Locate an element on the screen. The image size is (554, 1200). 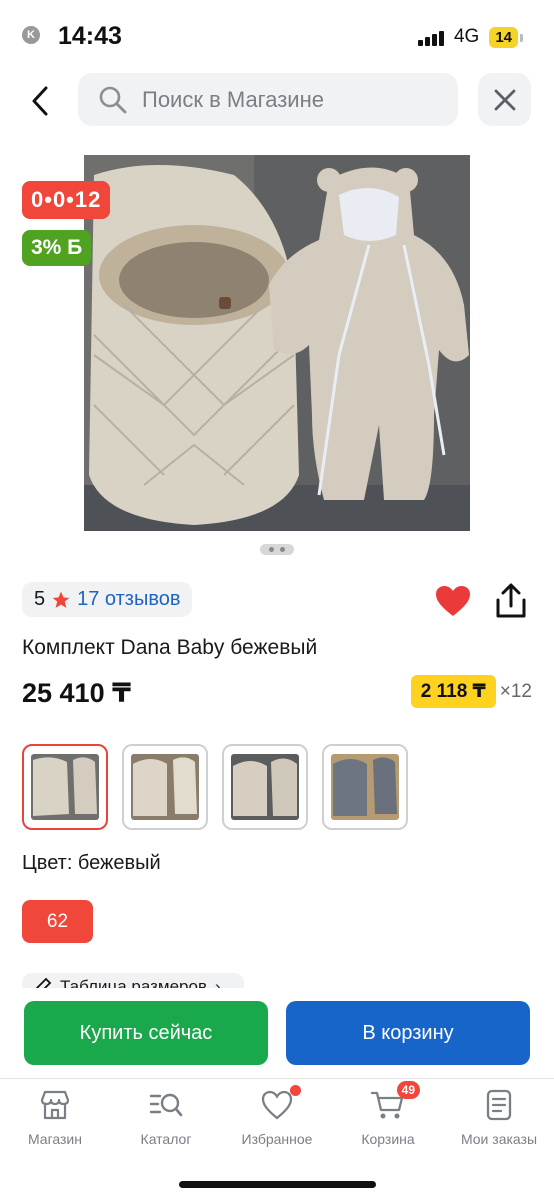
close-icon is located at coordinates (504, 99).